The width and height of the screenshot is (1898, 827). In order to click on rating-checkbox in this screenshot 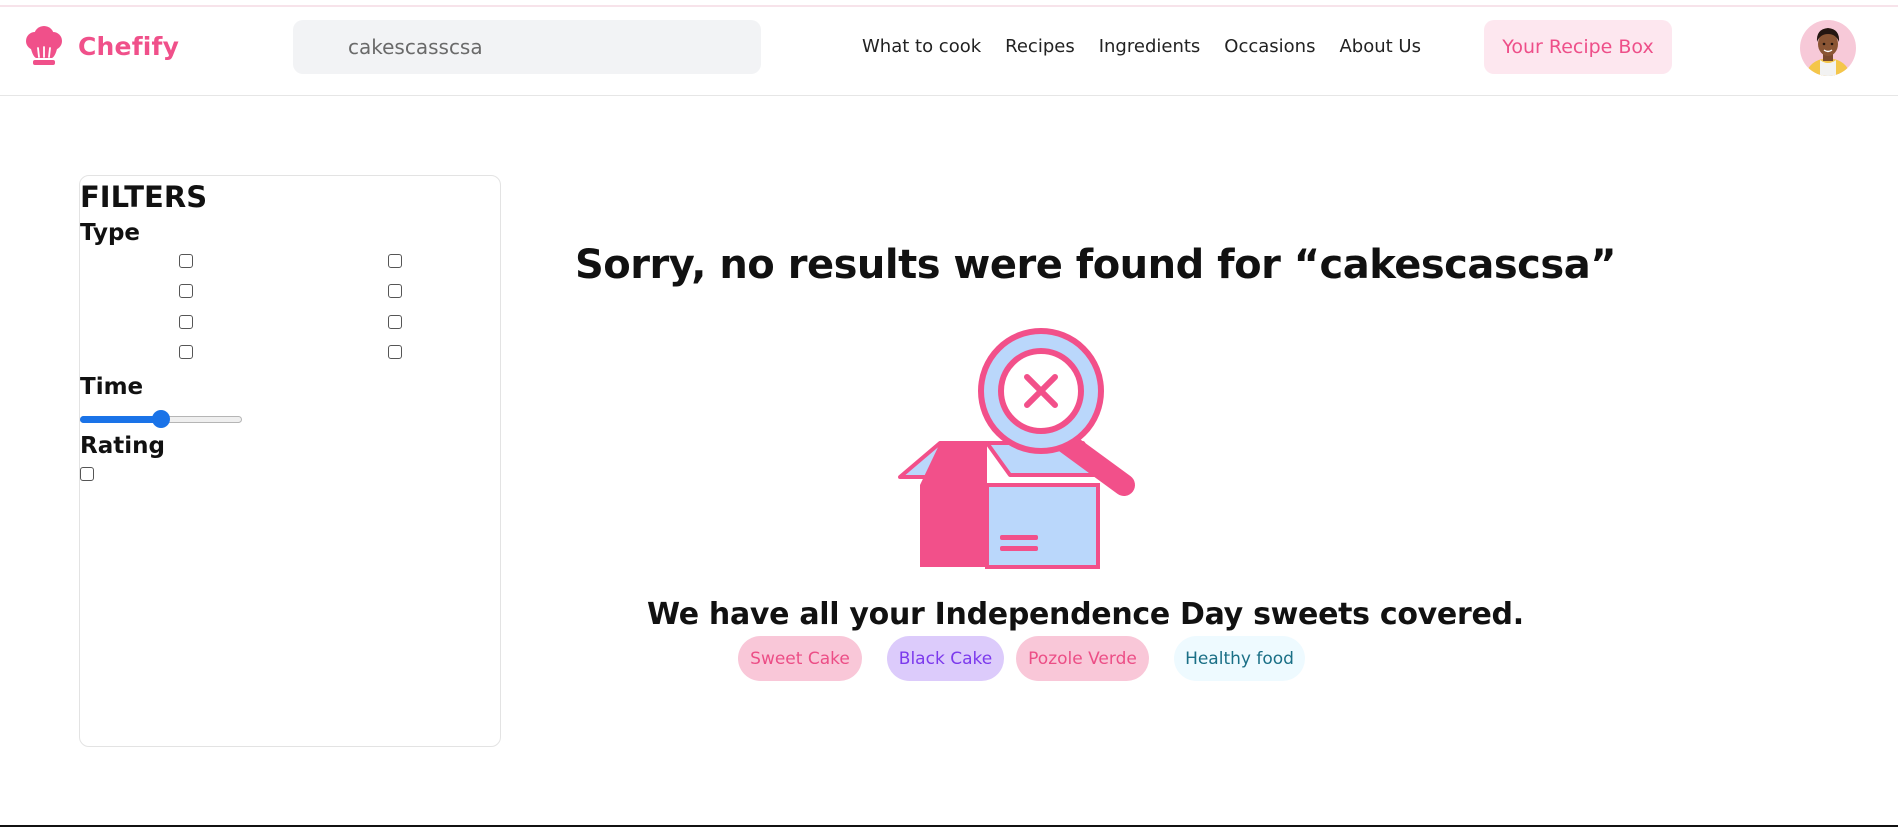, I will do `click(87, 474)`.